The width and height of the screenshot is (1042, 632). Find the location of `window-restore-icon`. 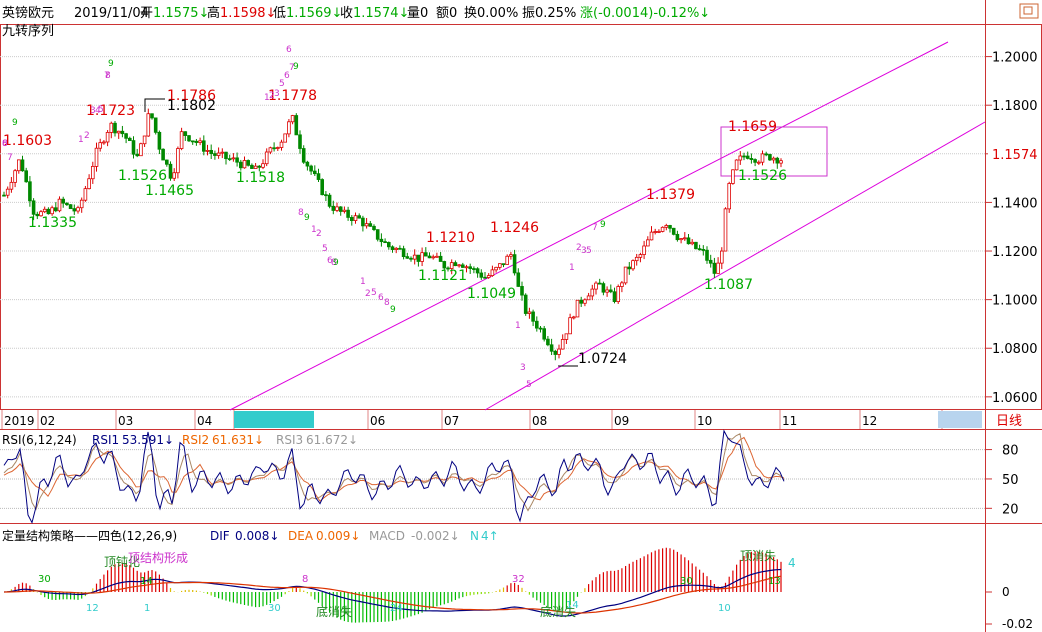

window-restore-icon is located at coordinates (1029, 11).